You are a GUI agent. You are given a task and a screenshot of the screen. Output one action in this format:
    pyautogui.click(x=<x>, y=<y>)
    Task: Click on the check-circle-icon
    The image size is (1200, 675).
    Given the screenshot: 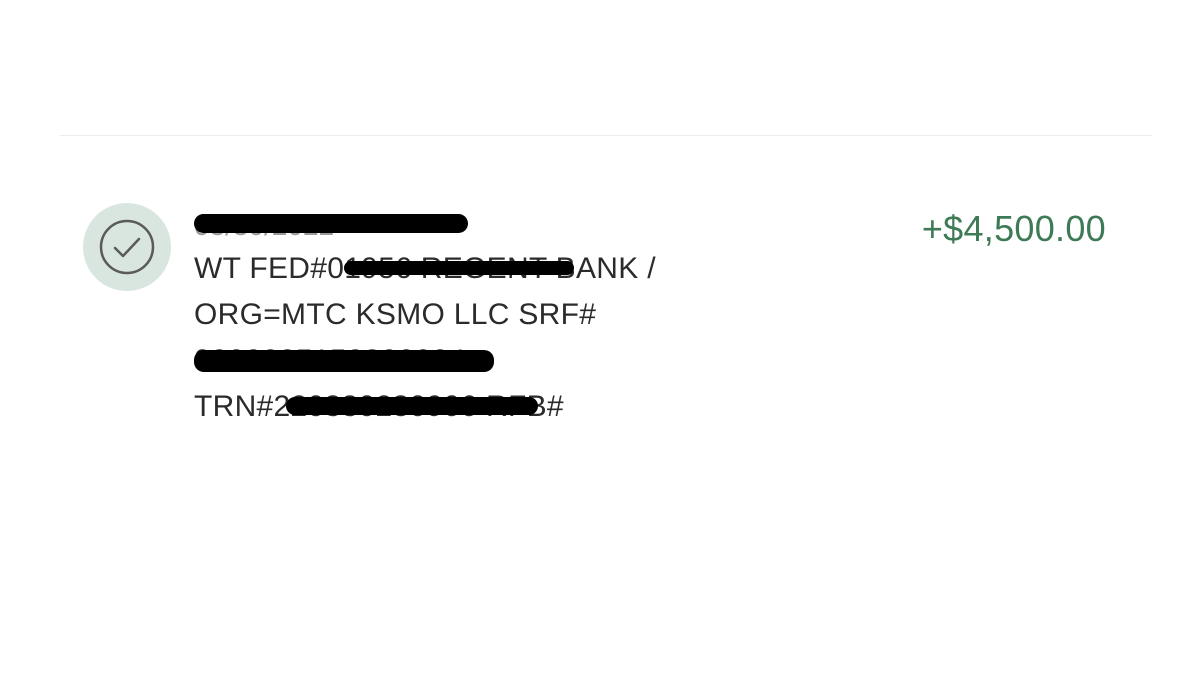 What is the action you would take?
    pyautogui.click(x=127, y=247)
    